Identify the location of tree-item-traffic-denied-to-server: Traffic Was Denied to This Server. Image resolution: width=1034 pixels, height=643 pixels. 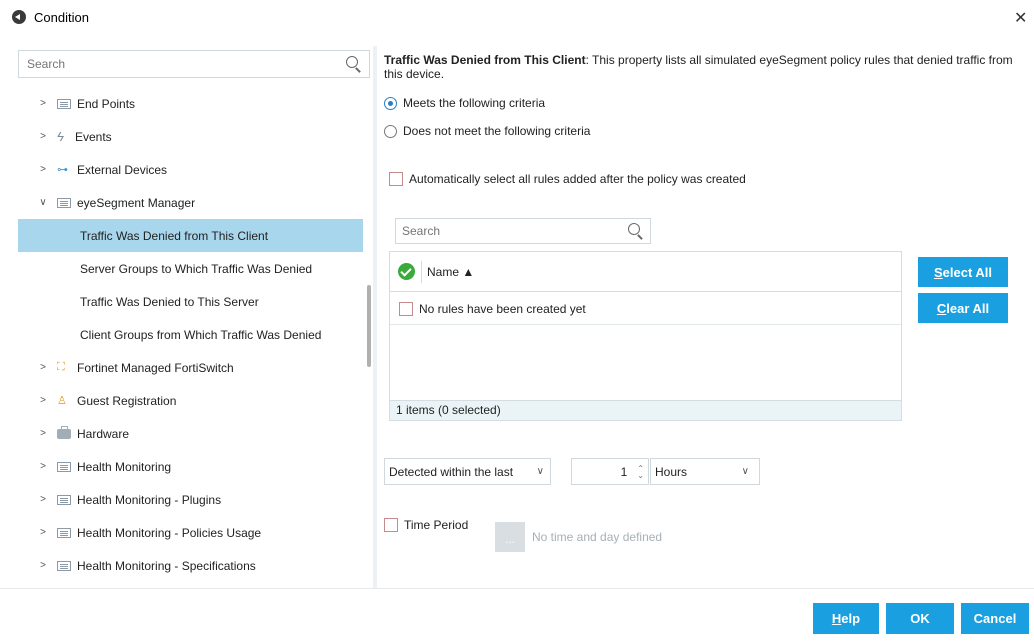
(190, 301).